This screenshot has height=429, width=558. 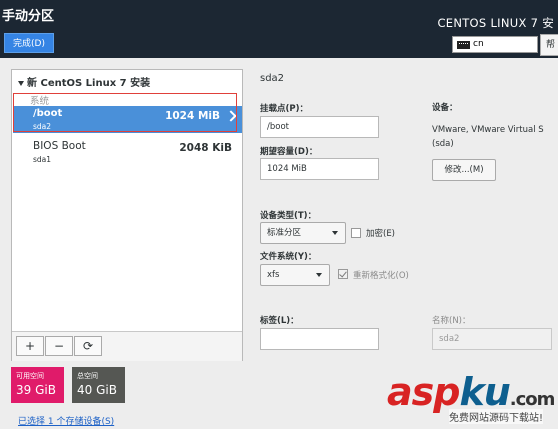 I want to click on top-header-bar: 手动分区 CENTOS LINUX 7 安 完成(D) cn 帮, so click(x=279, y=29).